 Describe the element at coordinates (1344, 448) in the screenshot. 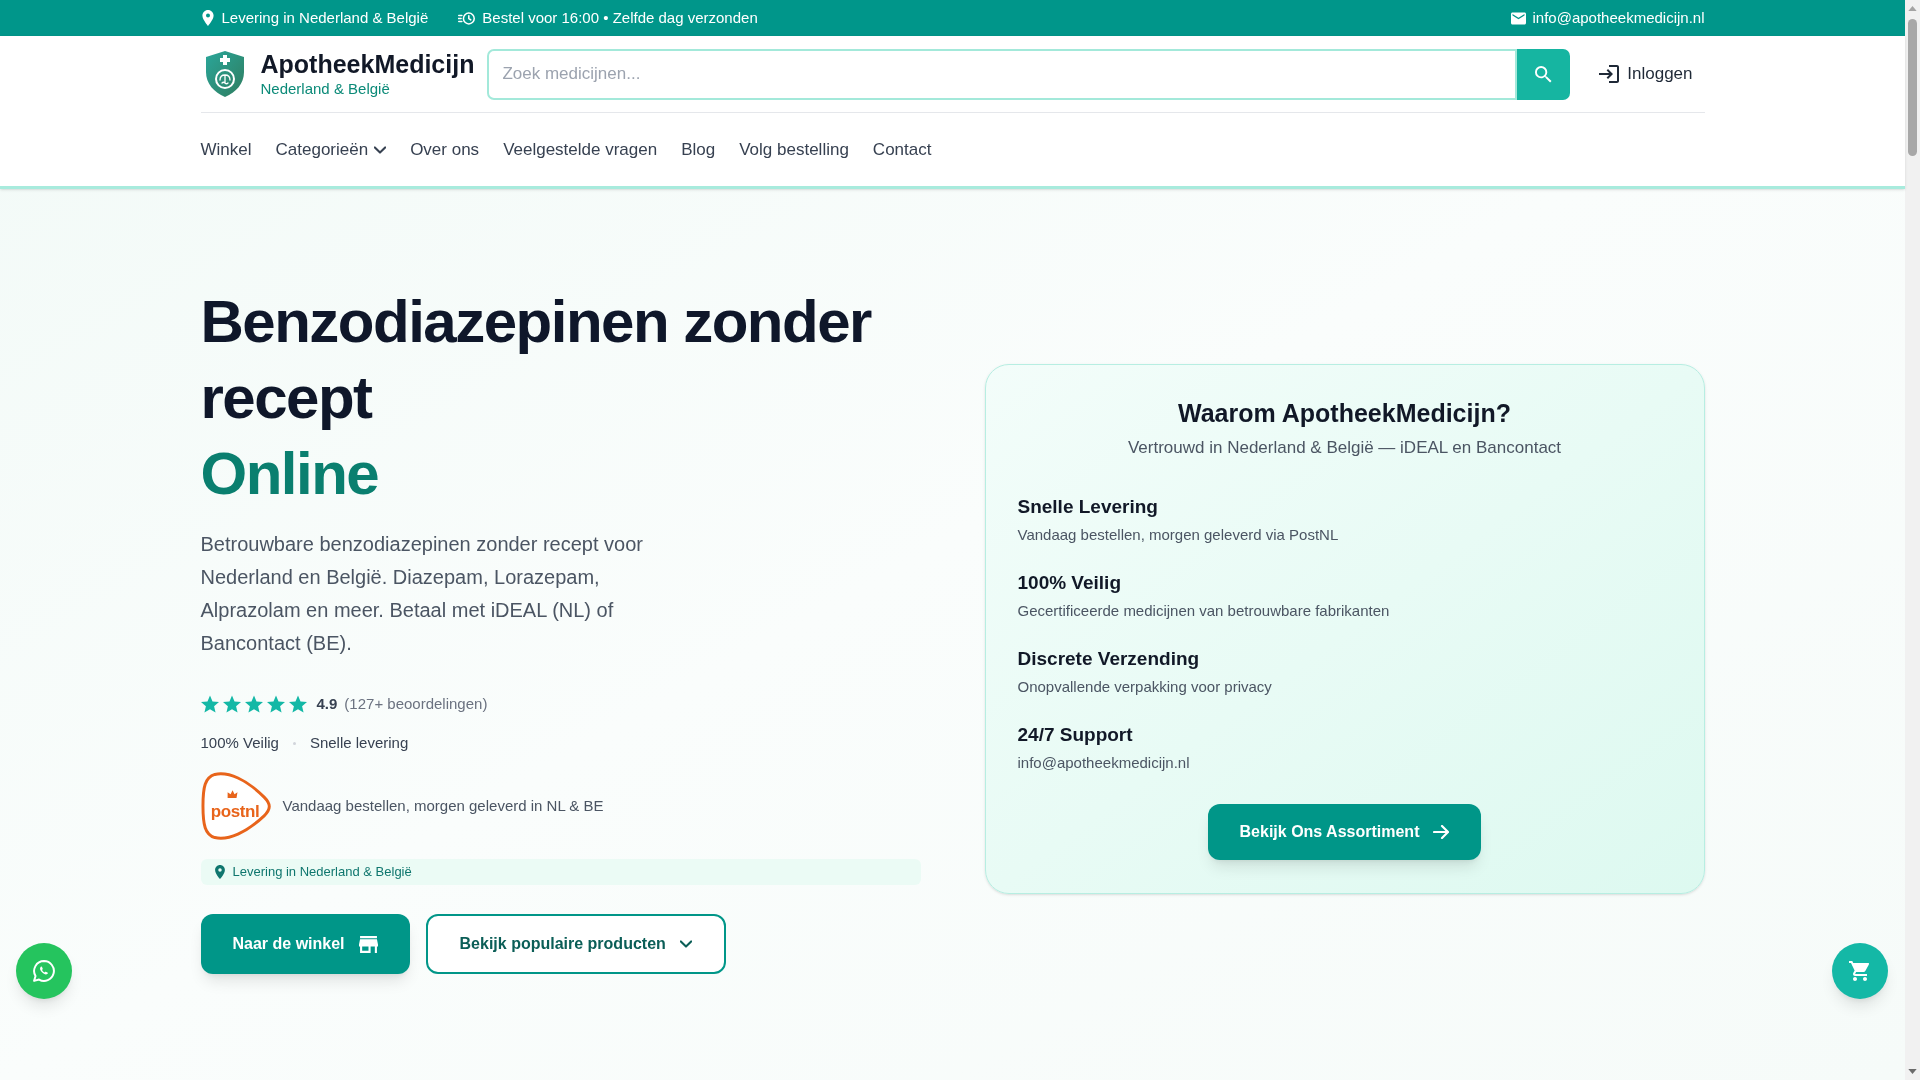

I see `card-subtitle: Vertrouwd in Nederland & België — iDEAL en Bancontact` at that location.